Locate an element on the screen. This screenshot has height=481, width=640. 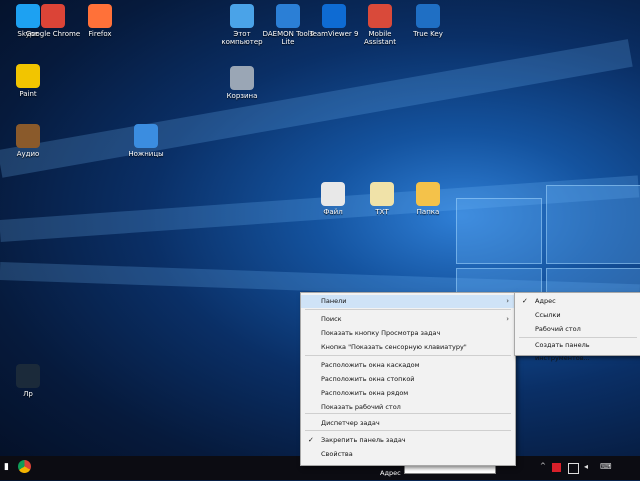
desktop-icon-label: Firefox is located at coordinates (100, 34).